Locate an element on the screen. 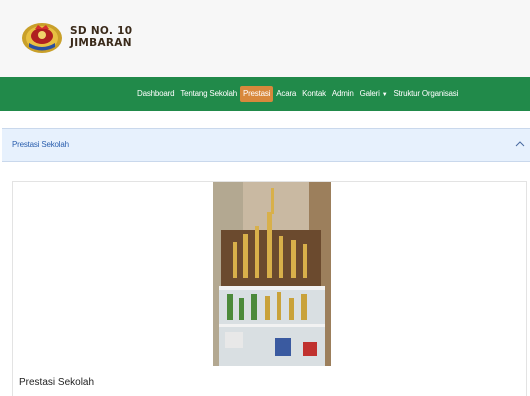 Image resolution: width=530 pixels, height=396 pixels. brand-line-1: SD NO. 10 is located at coordinates (101, 31).